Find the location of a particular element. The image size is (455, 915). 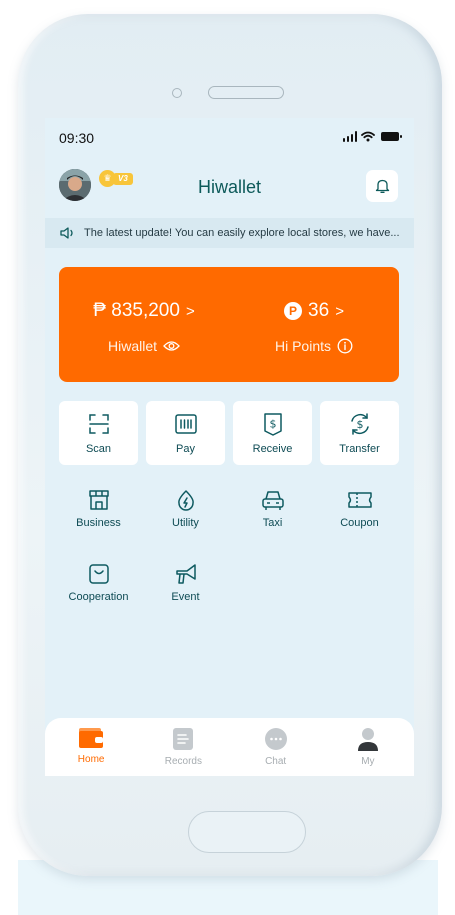

pay-button: Pay is located at coordinates (185, 433).